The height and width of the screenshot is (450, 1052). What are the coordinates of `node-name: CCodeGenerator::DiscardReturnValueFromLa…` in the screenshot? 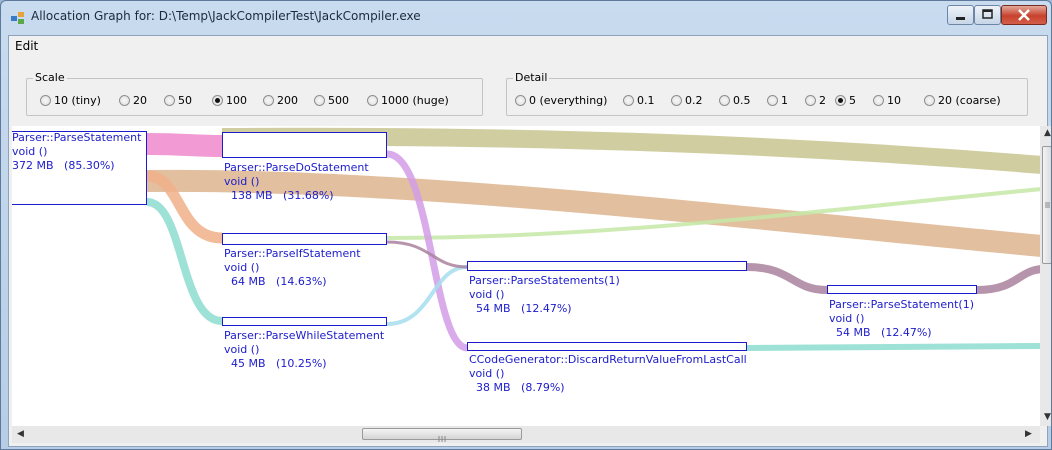 It's located at (608, 359).